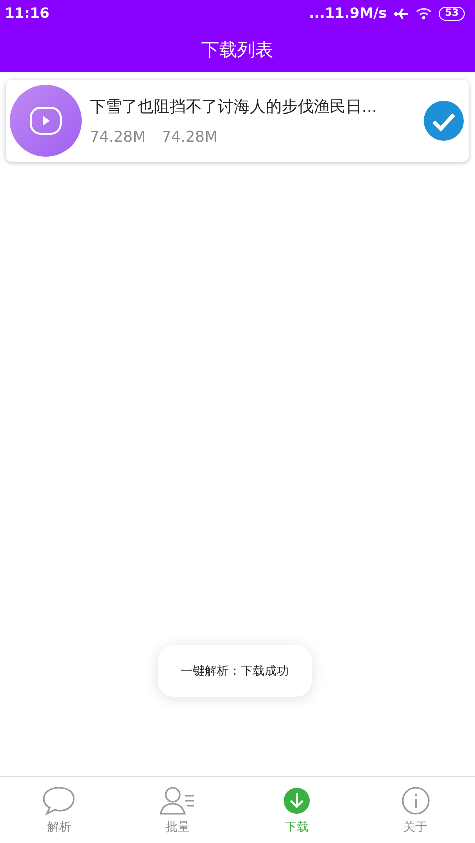 The width and height of the screenshot is (475, 843). I want to click on downloaded-size: 74.28M, so click(118, 137).